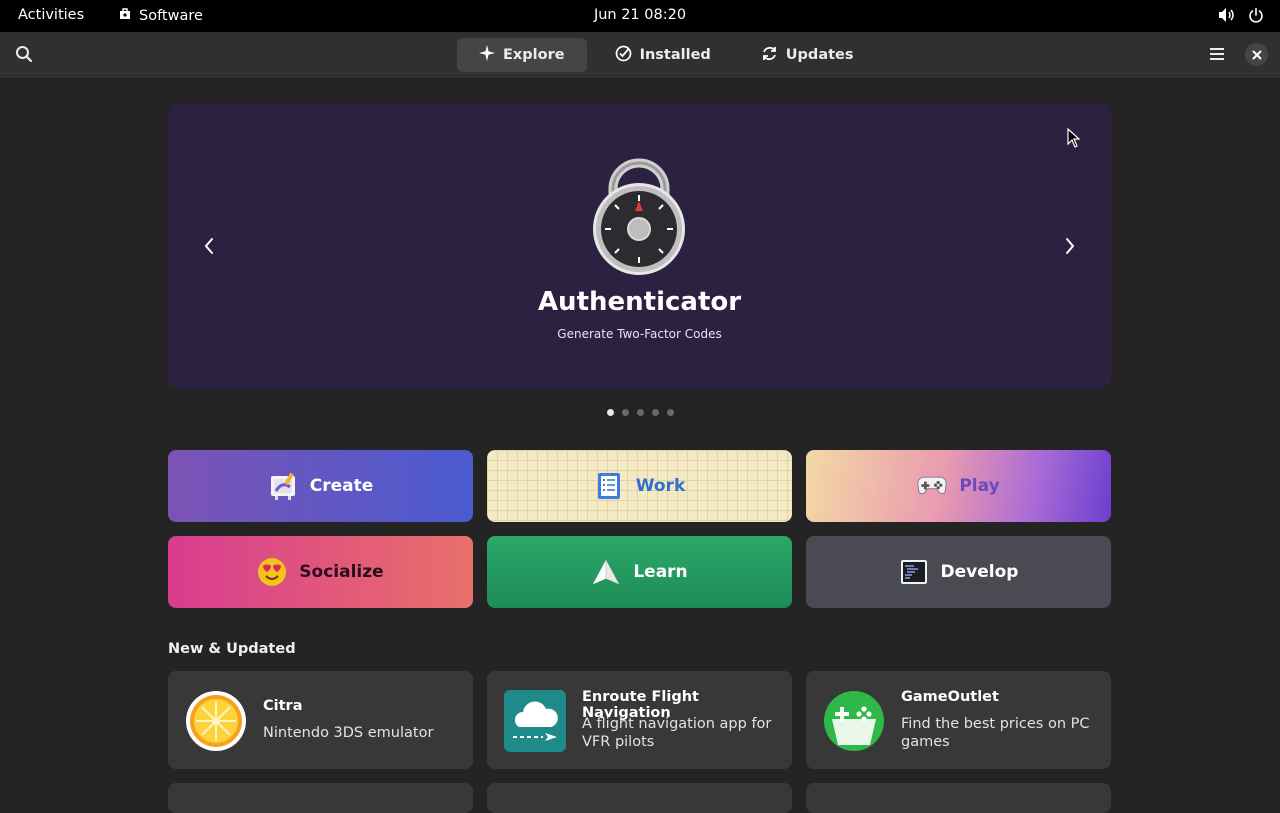  Describe the element at coordinates (769, 55) in the screenshot. I see `refresh-icon` at that location.